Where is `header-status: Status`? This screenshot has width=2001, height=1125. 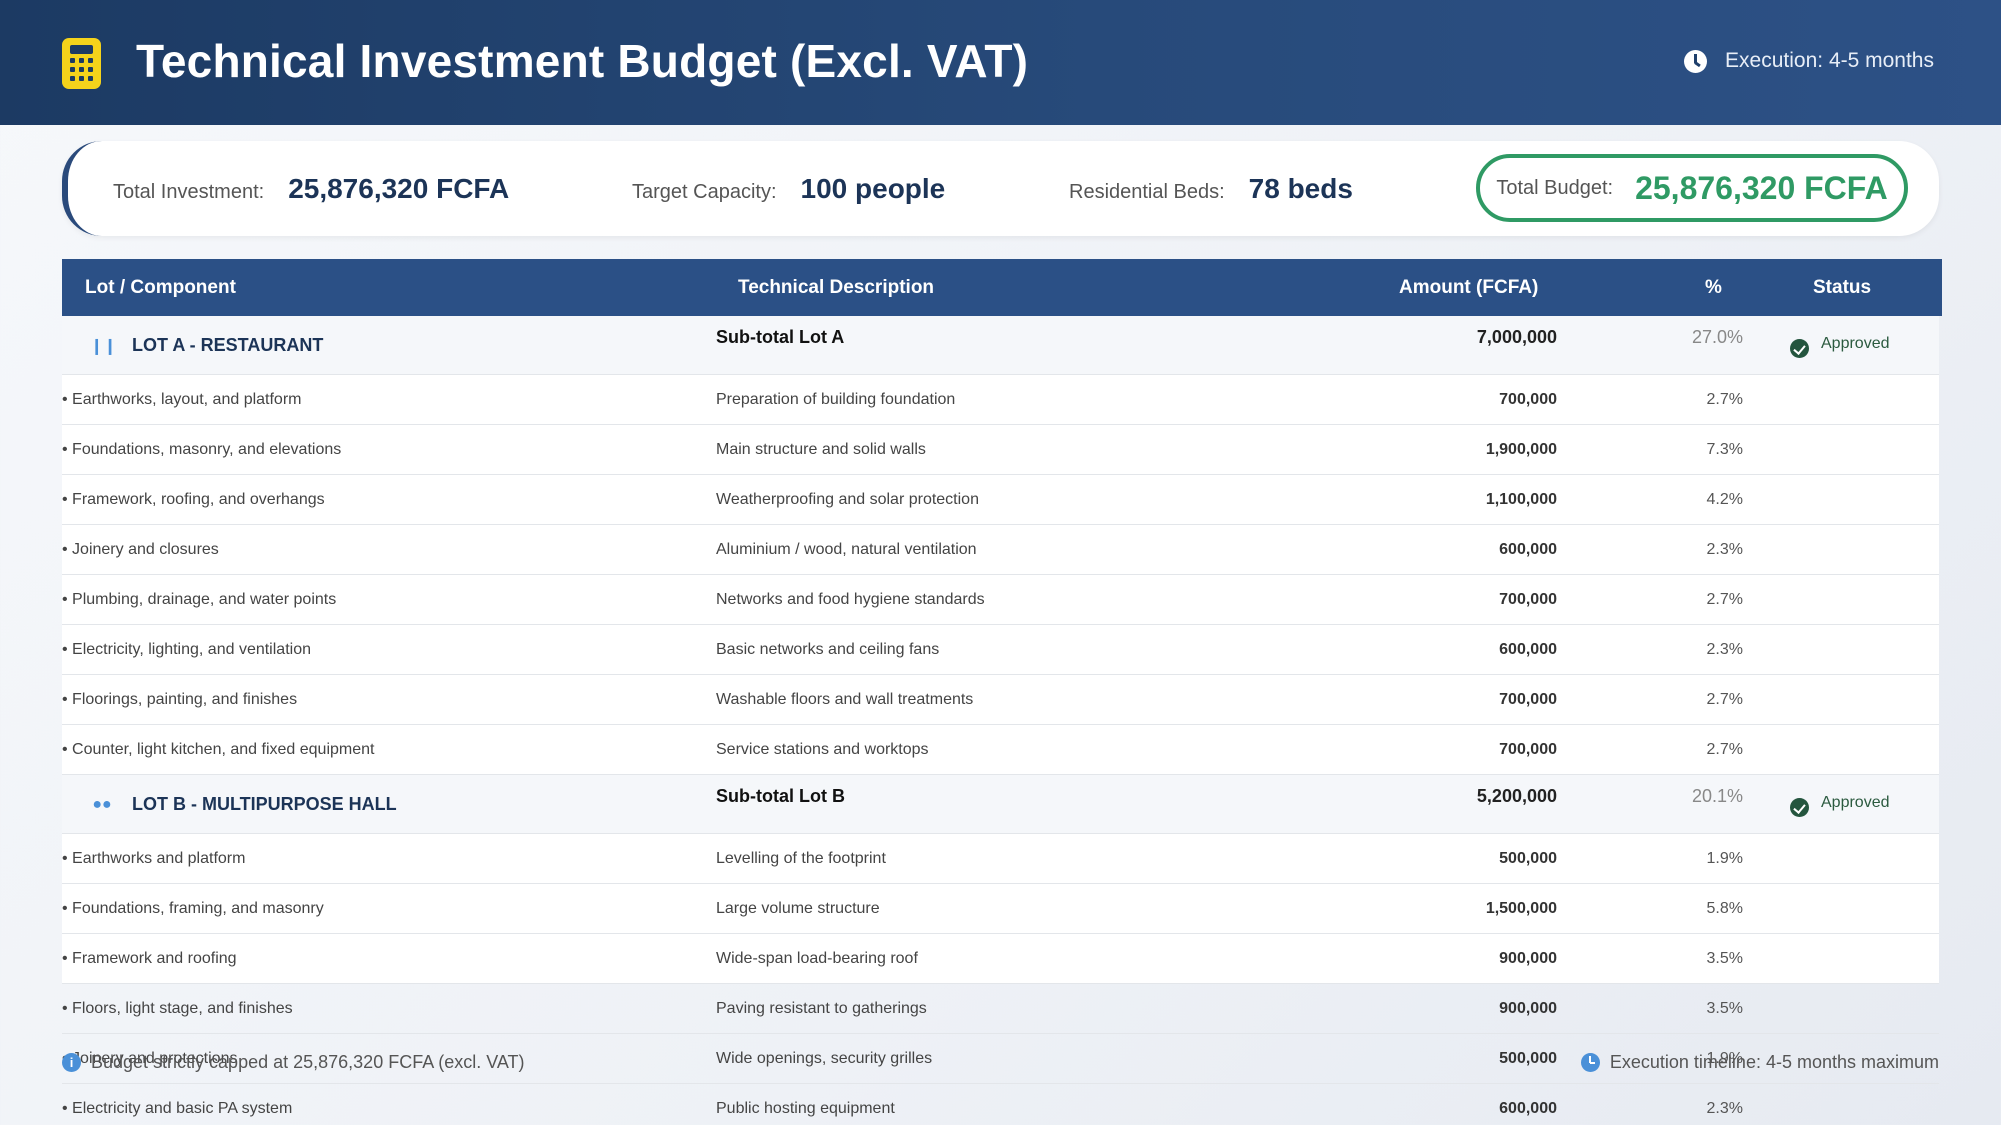 header-status: Status is located at coordinates (1842, 287).